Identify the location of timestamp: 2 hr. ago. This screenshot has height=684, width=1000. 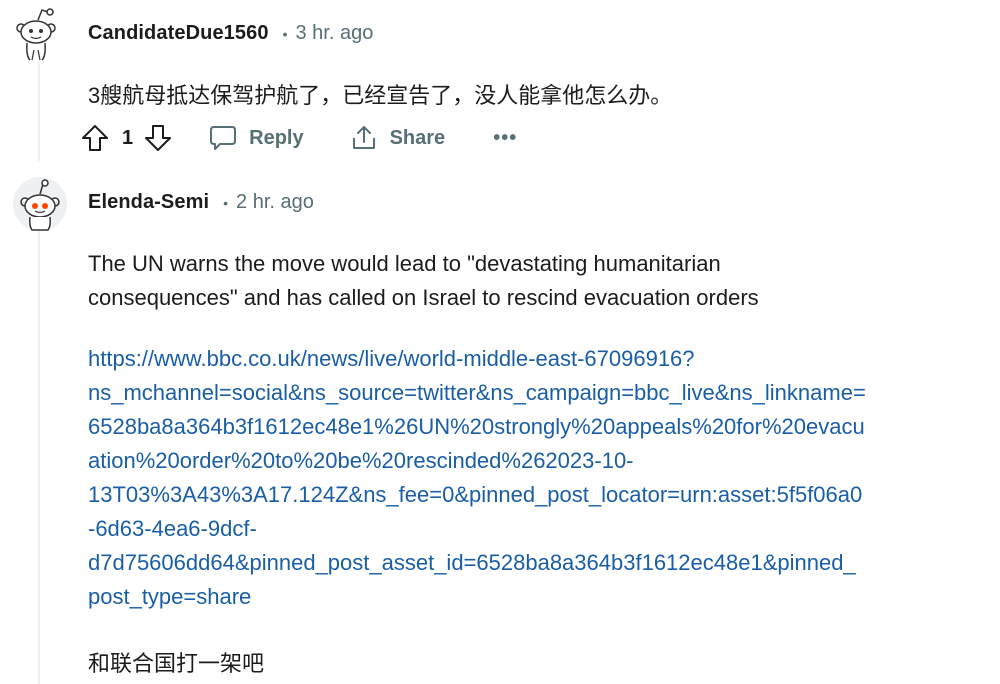
(275, 202).